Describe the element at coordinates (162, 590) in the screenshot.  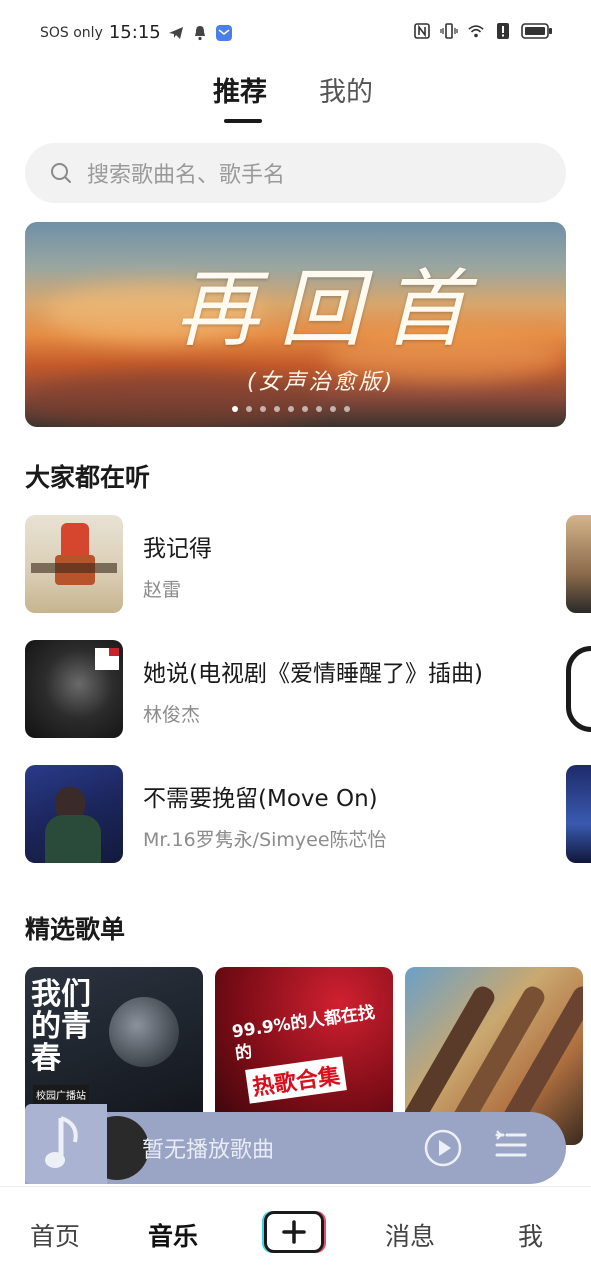
I see `song-artist: 赵雷` at that location.